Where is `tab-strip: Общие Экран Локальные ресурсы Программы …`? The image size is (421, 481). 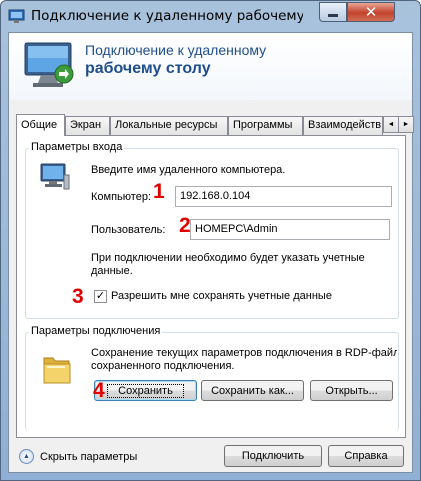 tab-strip: Общие Экран Локальные ресурсы Программы … is located at coordinates (215, 125).